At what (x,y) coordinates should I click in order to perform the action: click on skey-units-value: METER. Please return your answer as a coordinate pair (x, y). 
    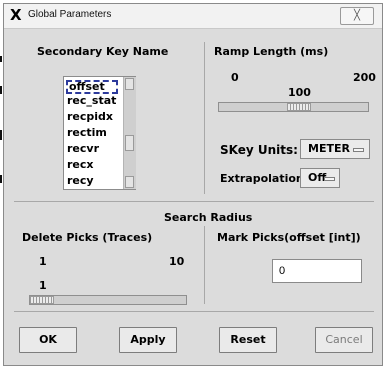
    Looking at the image, I should click on (329, 148).